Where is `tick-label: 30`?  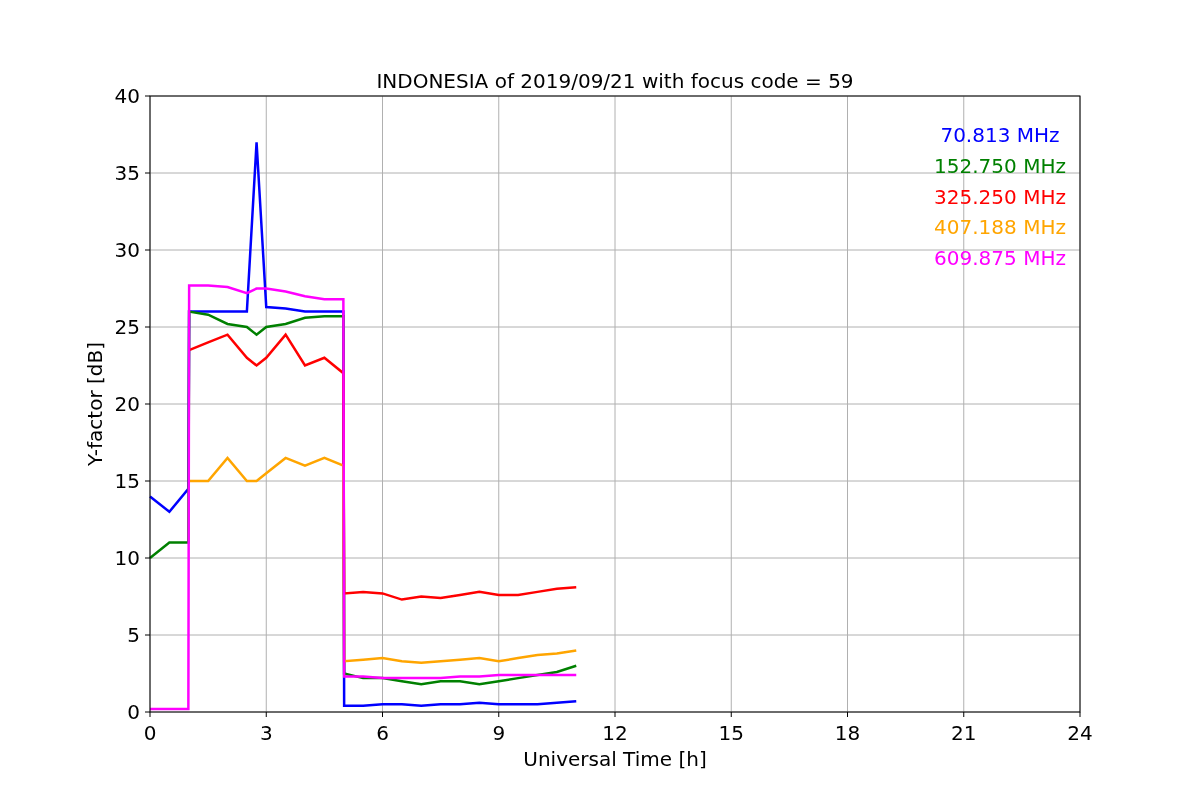
tick-label: 30 is located at coordinates (127, 250).